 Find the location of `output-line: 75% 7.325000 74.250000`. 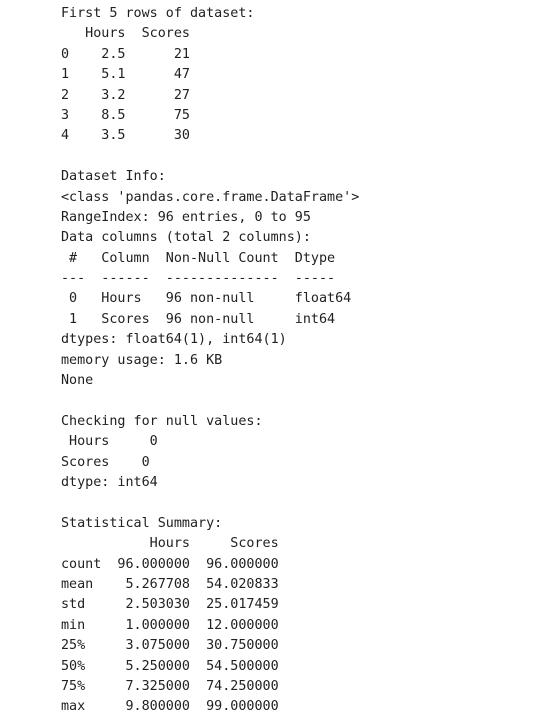

output-line: 75% 7.325000 74.250000 is located at coordinates (170, 686).